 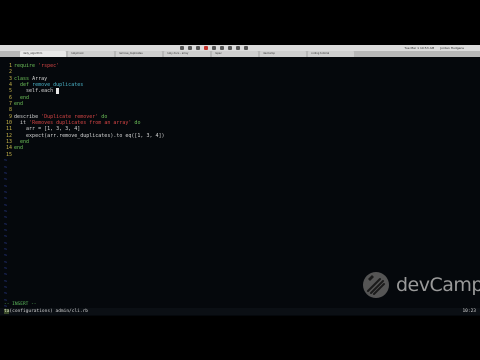 I want to click on text-cursor, so click(x=58, y=91).